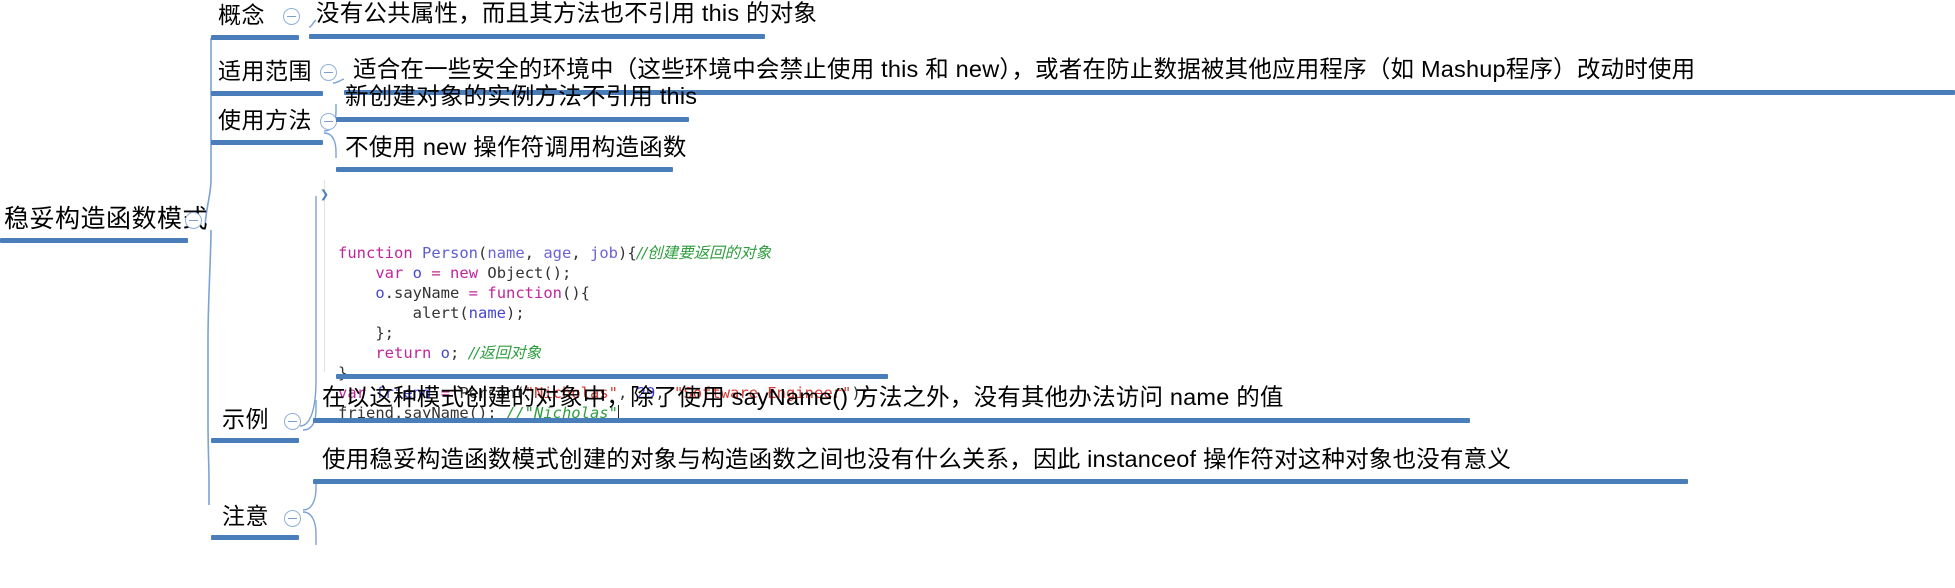 Image resolution: width=1955 pixels, height=588 pixels. Describe the element at coordinates (328, 121) in the screenshot. I see `branch-node-usage-toggle` at that location.